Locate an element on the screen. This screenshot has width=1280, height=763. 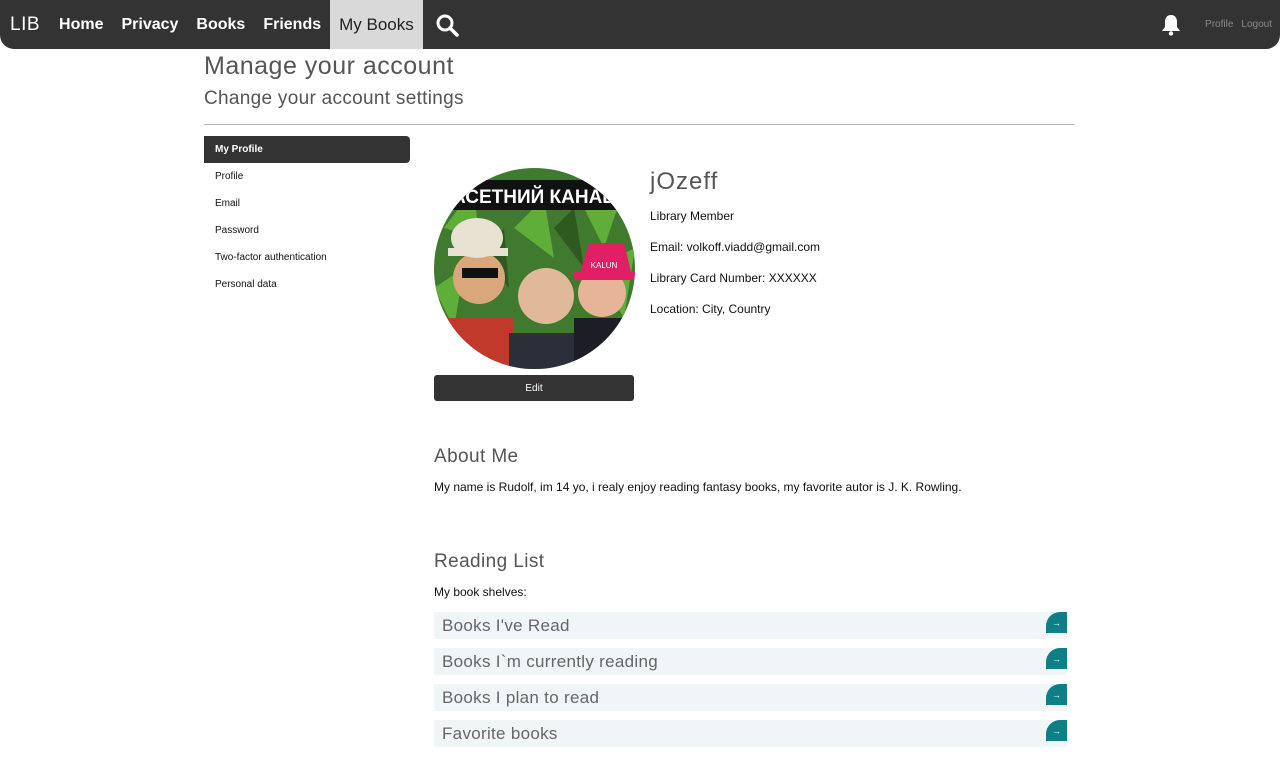
shelf-favorites: Favorite books → is located at coordinates (750, 733).